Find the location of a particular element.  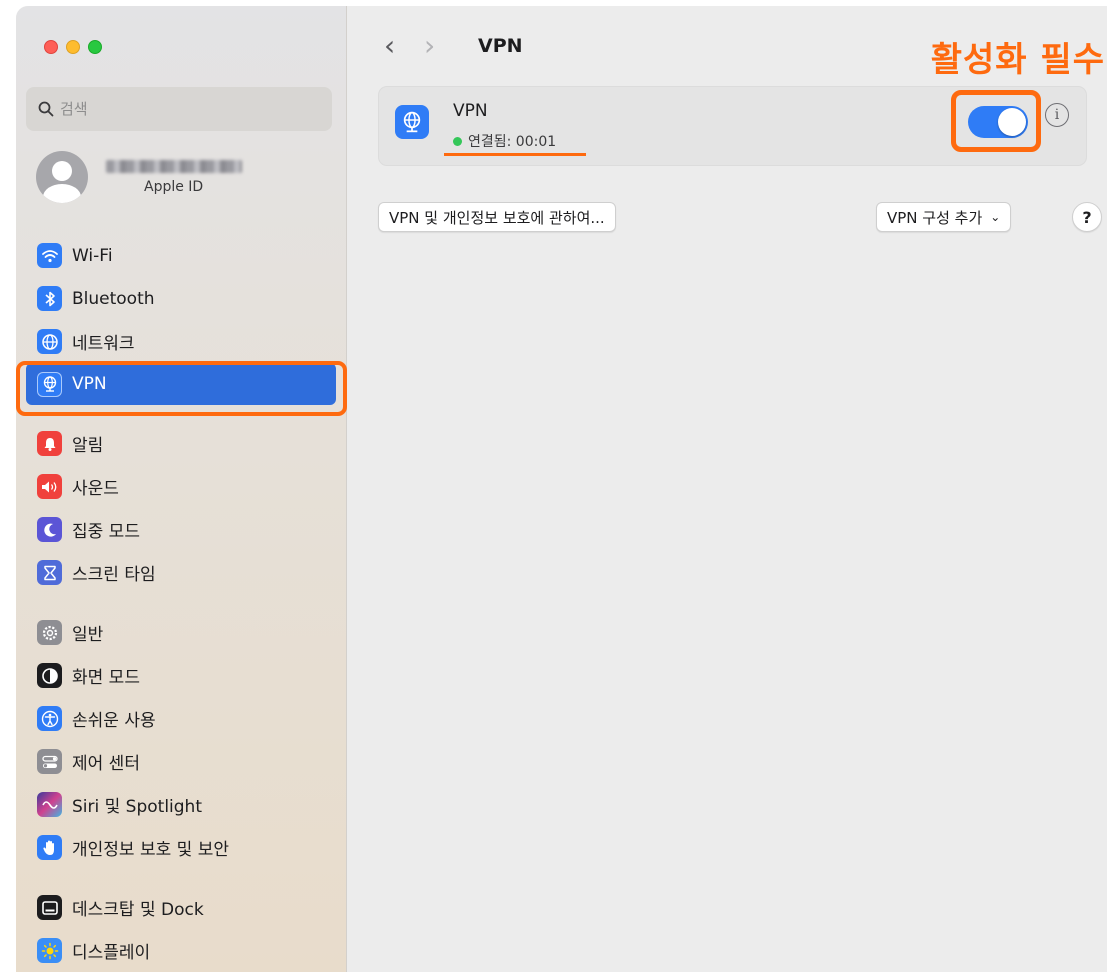

hourglass-icon is located at coordinates (49, 572).